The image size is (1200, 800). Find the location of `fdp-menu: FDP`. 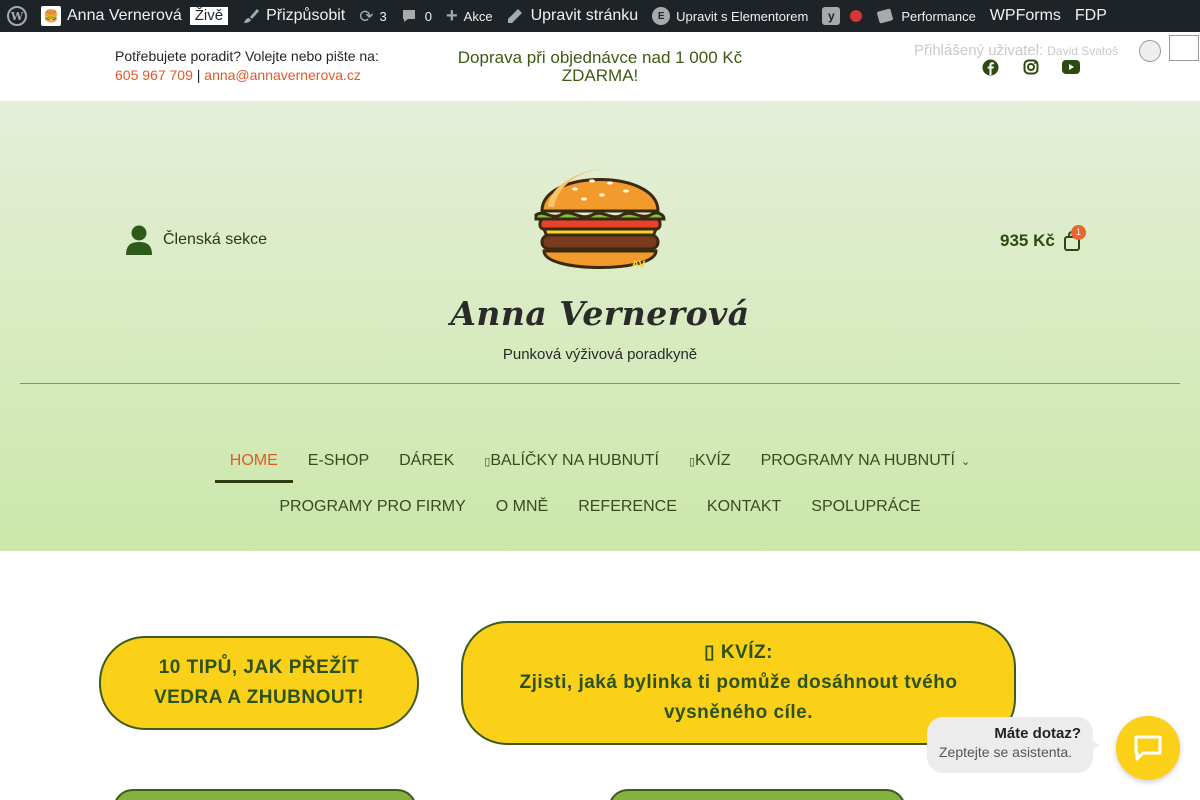

fdp-menu: FDP is located at coordinates (1091, 16).